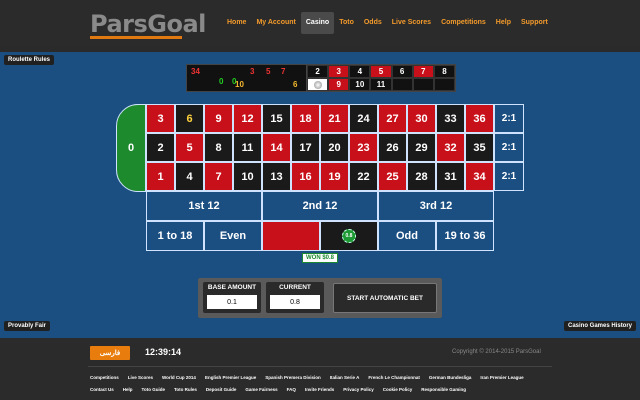  What do you see at coordinates (463, 23) in the screenshot?
I see `nav-competitions: Competitions` at bounding box center [463, 23].